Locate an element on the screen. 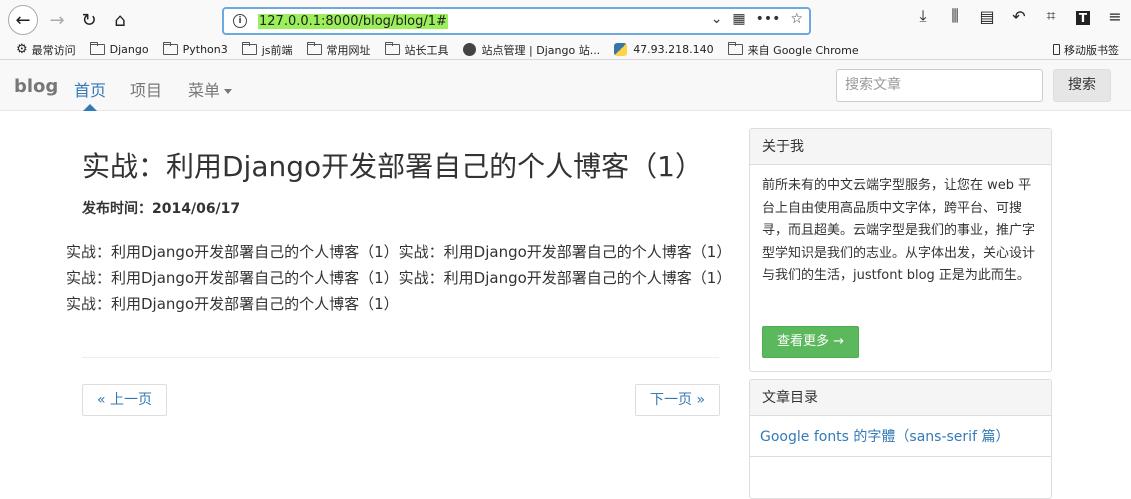 Image resolution: width=1131 pixels, height=499 pixels. qr-code-icon: ▦ is located at coordinates (738, 19).